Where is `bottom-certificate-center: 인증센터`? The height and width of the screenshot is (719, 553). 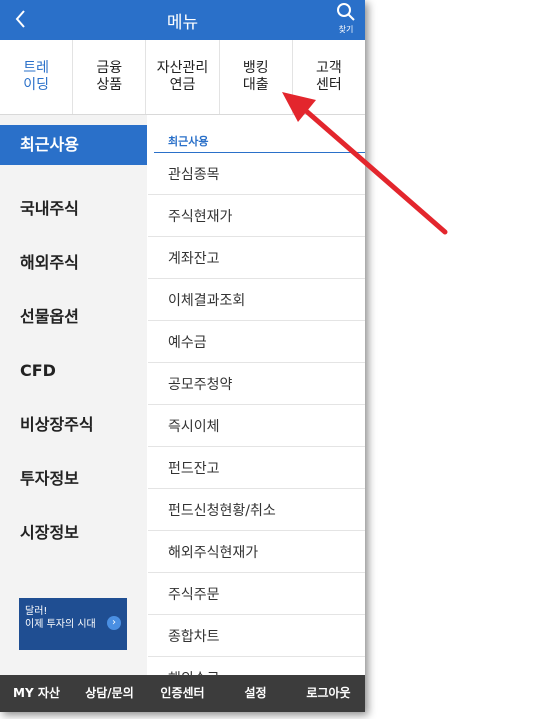
bottom-certificate-center: 인증센터 is located at coordinates (182, 693).